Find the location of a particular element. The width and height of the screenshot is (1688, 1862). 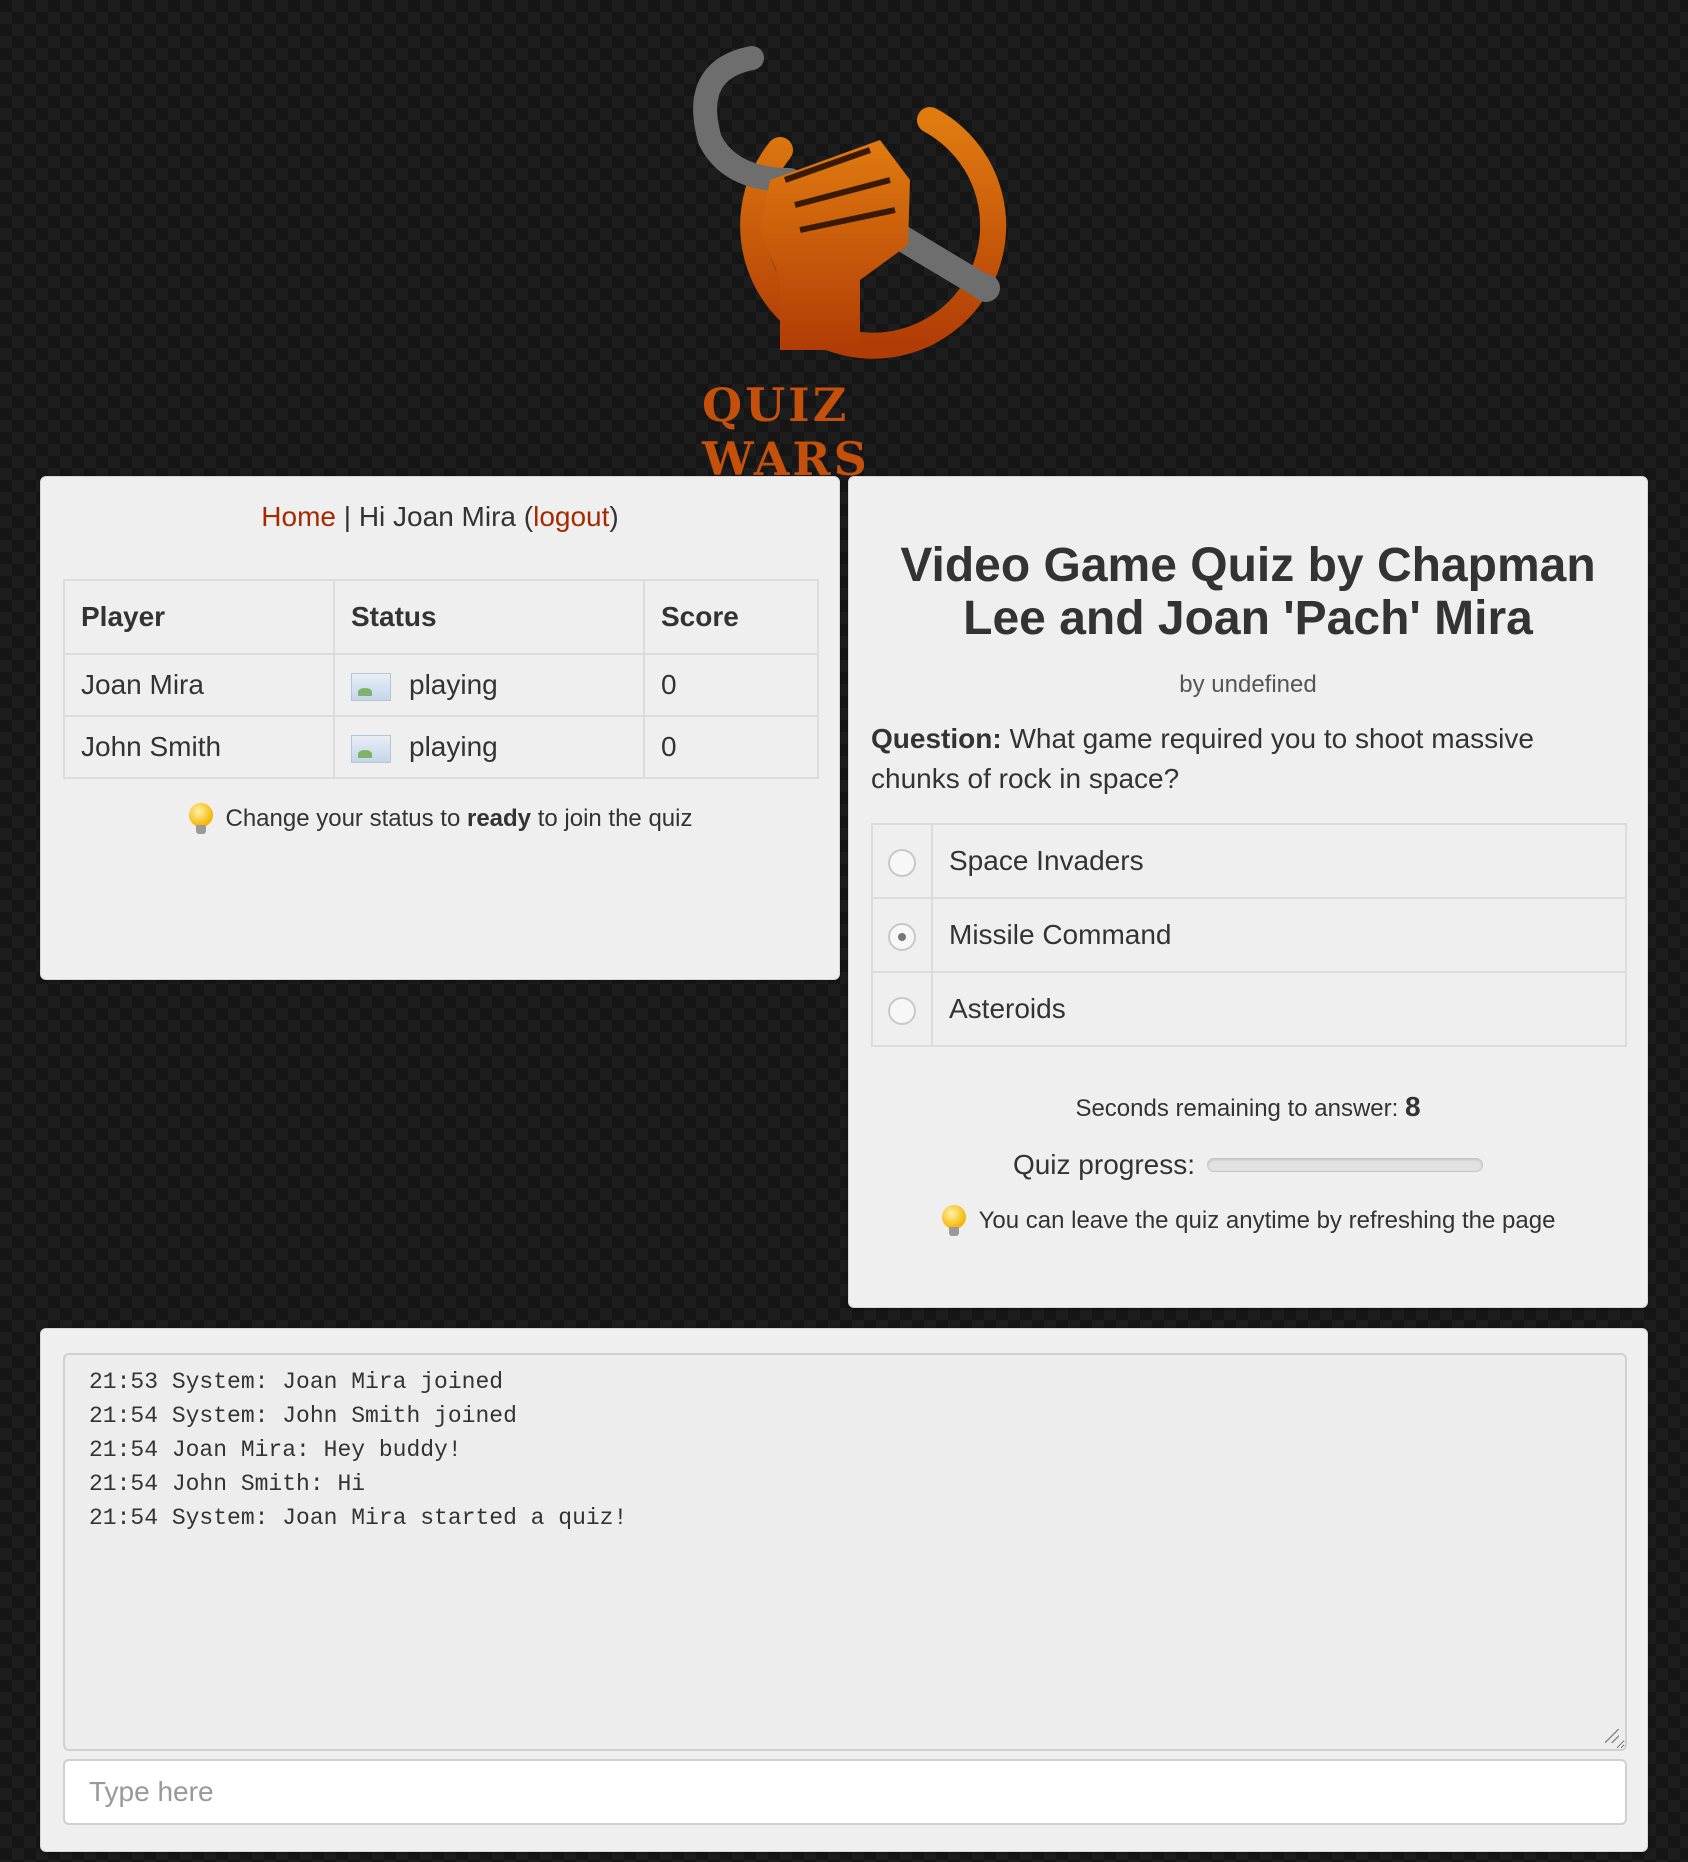

logo-text: QUIZ WARS is located at coordinates (786, 432).